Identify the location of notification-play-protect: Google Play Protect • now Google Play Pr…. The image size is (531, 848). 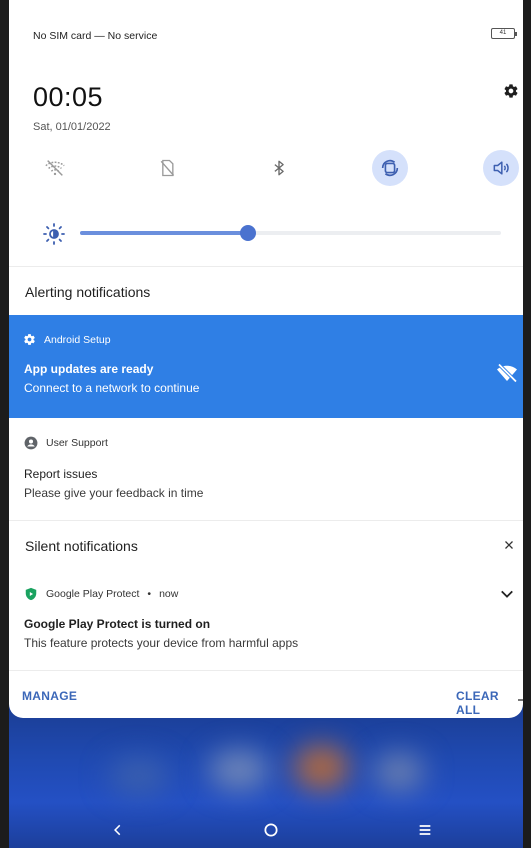
(266, 622).